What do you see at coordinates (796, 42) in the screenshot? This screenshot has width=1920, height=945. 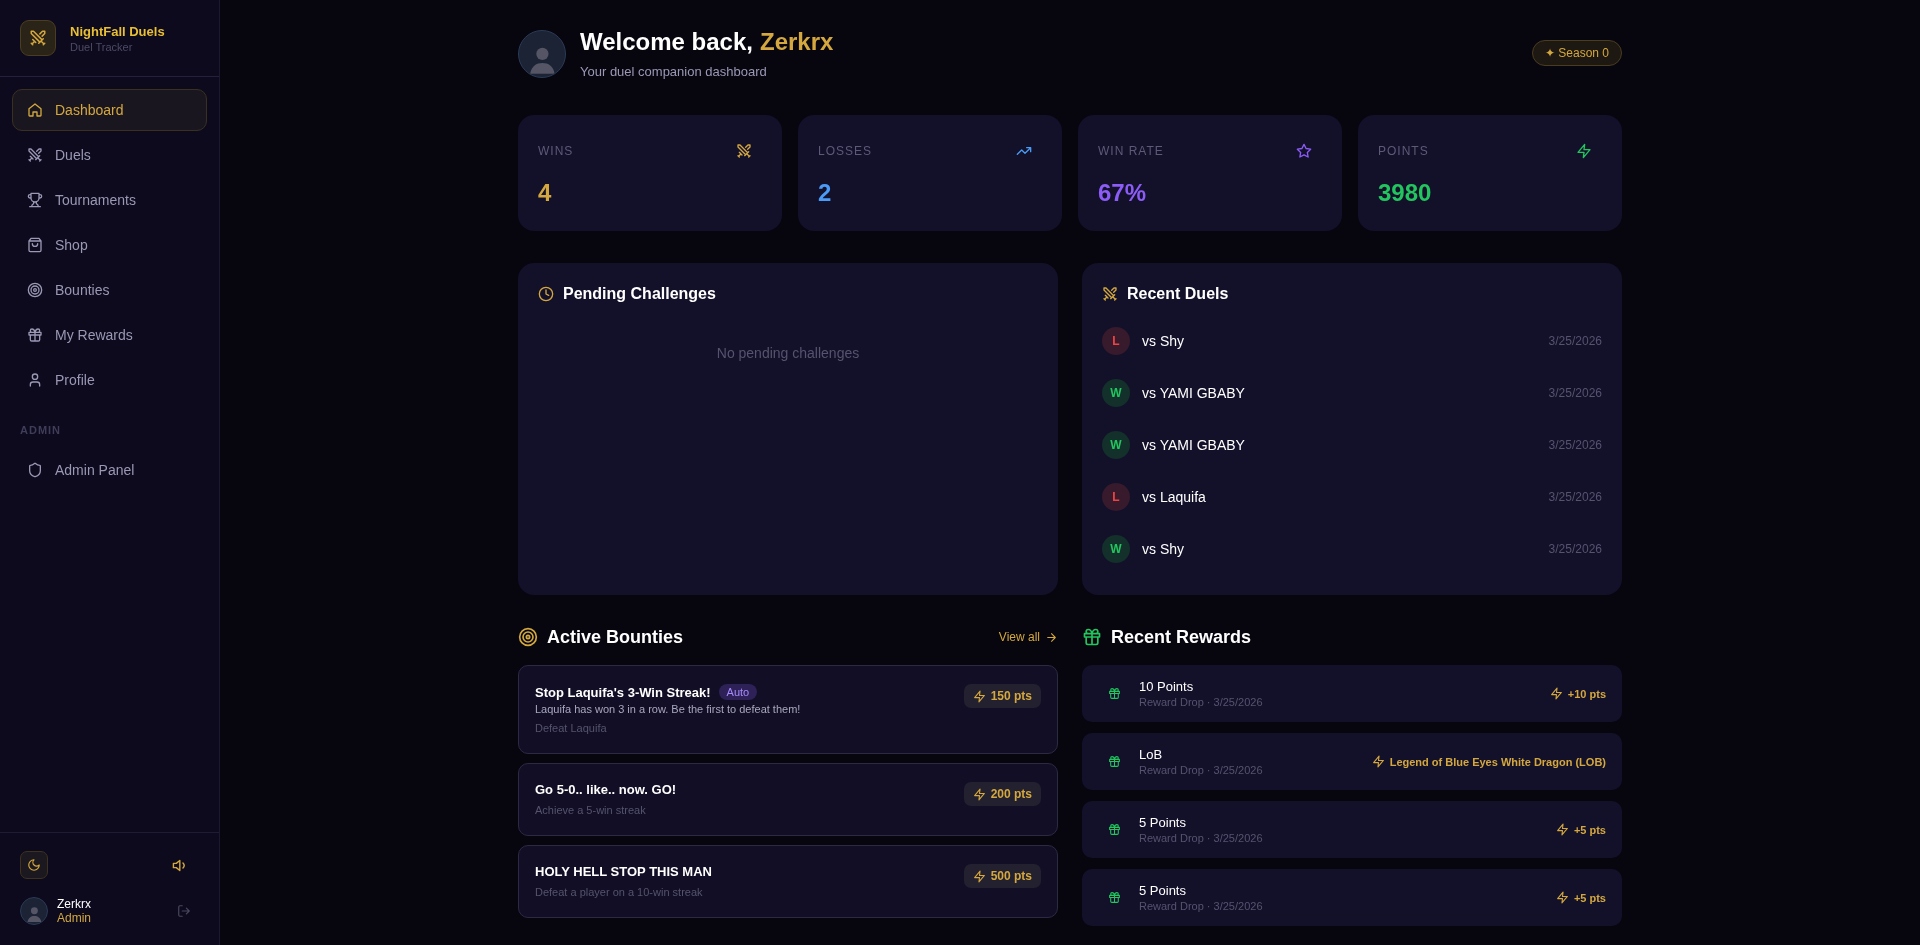 I see `username: Zerkrx` at bounding box center [796, 42].